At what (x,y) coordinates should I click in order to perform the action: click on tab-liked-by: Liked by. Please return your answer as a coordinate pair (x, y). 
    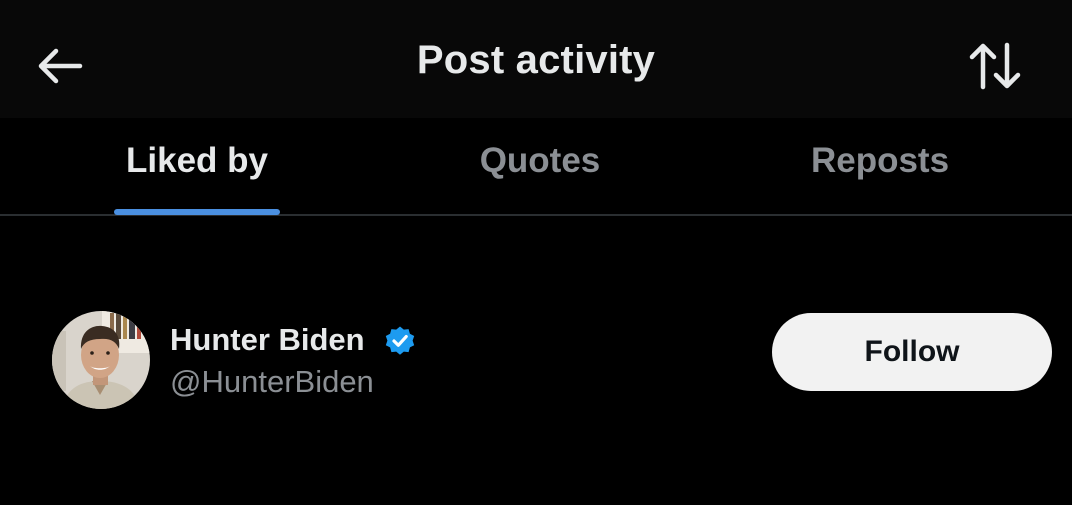
    Looking at the image, I should click on (197, 178).